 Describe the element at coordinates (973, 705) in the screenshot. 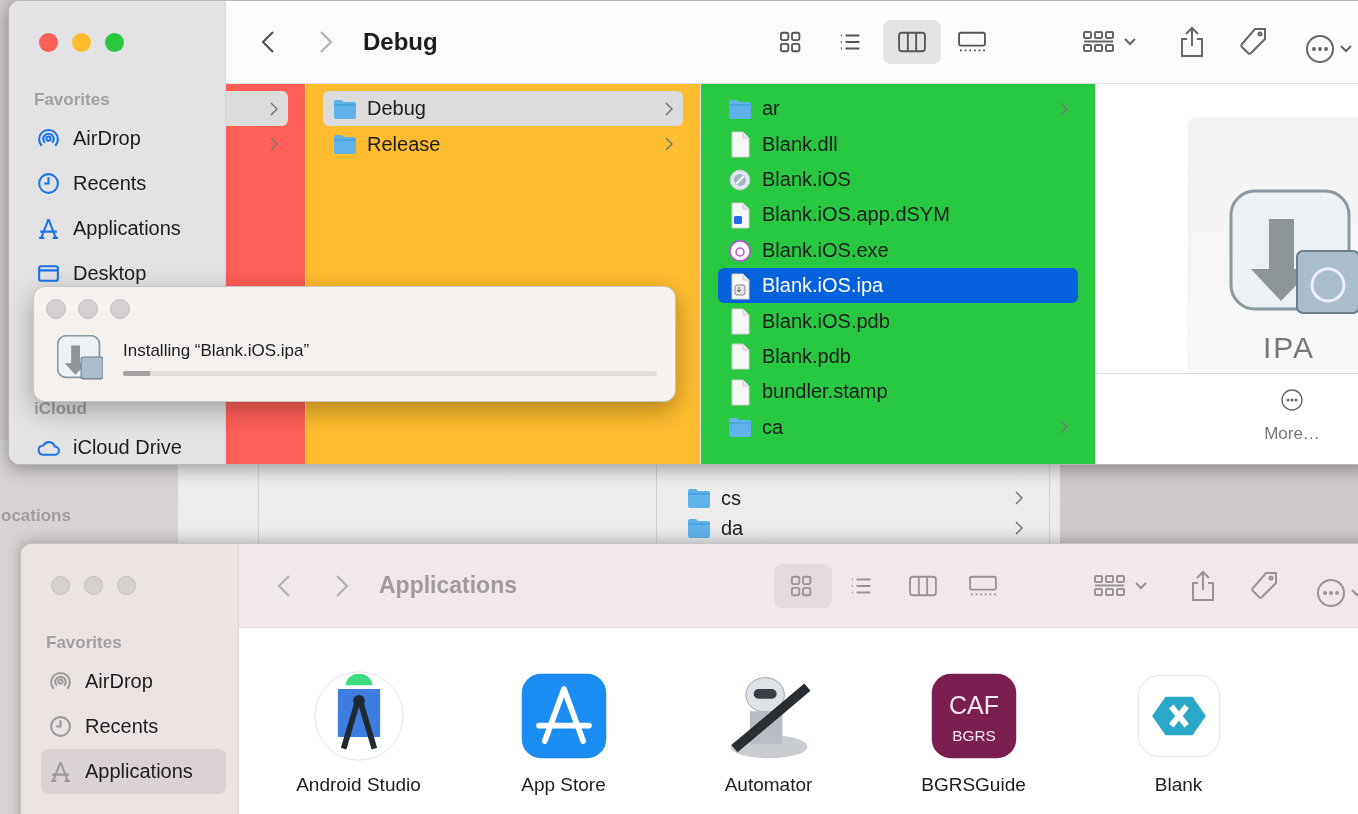

I see `icon-text: CAF` at that location.